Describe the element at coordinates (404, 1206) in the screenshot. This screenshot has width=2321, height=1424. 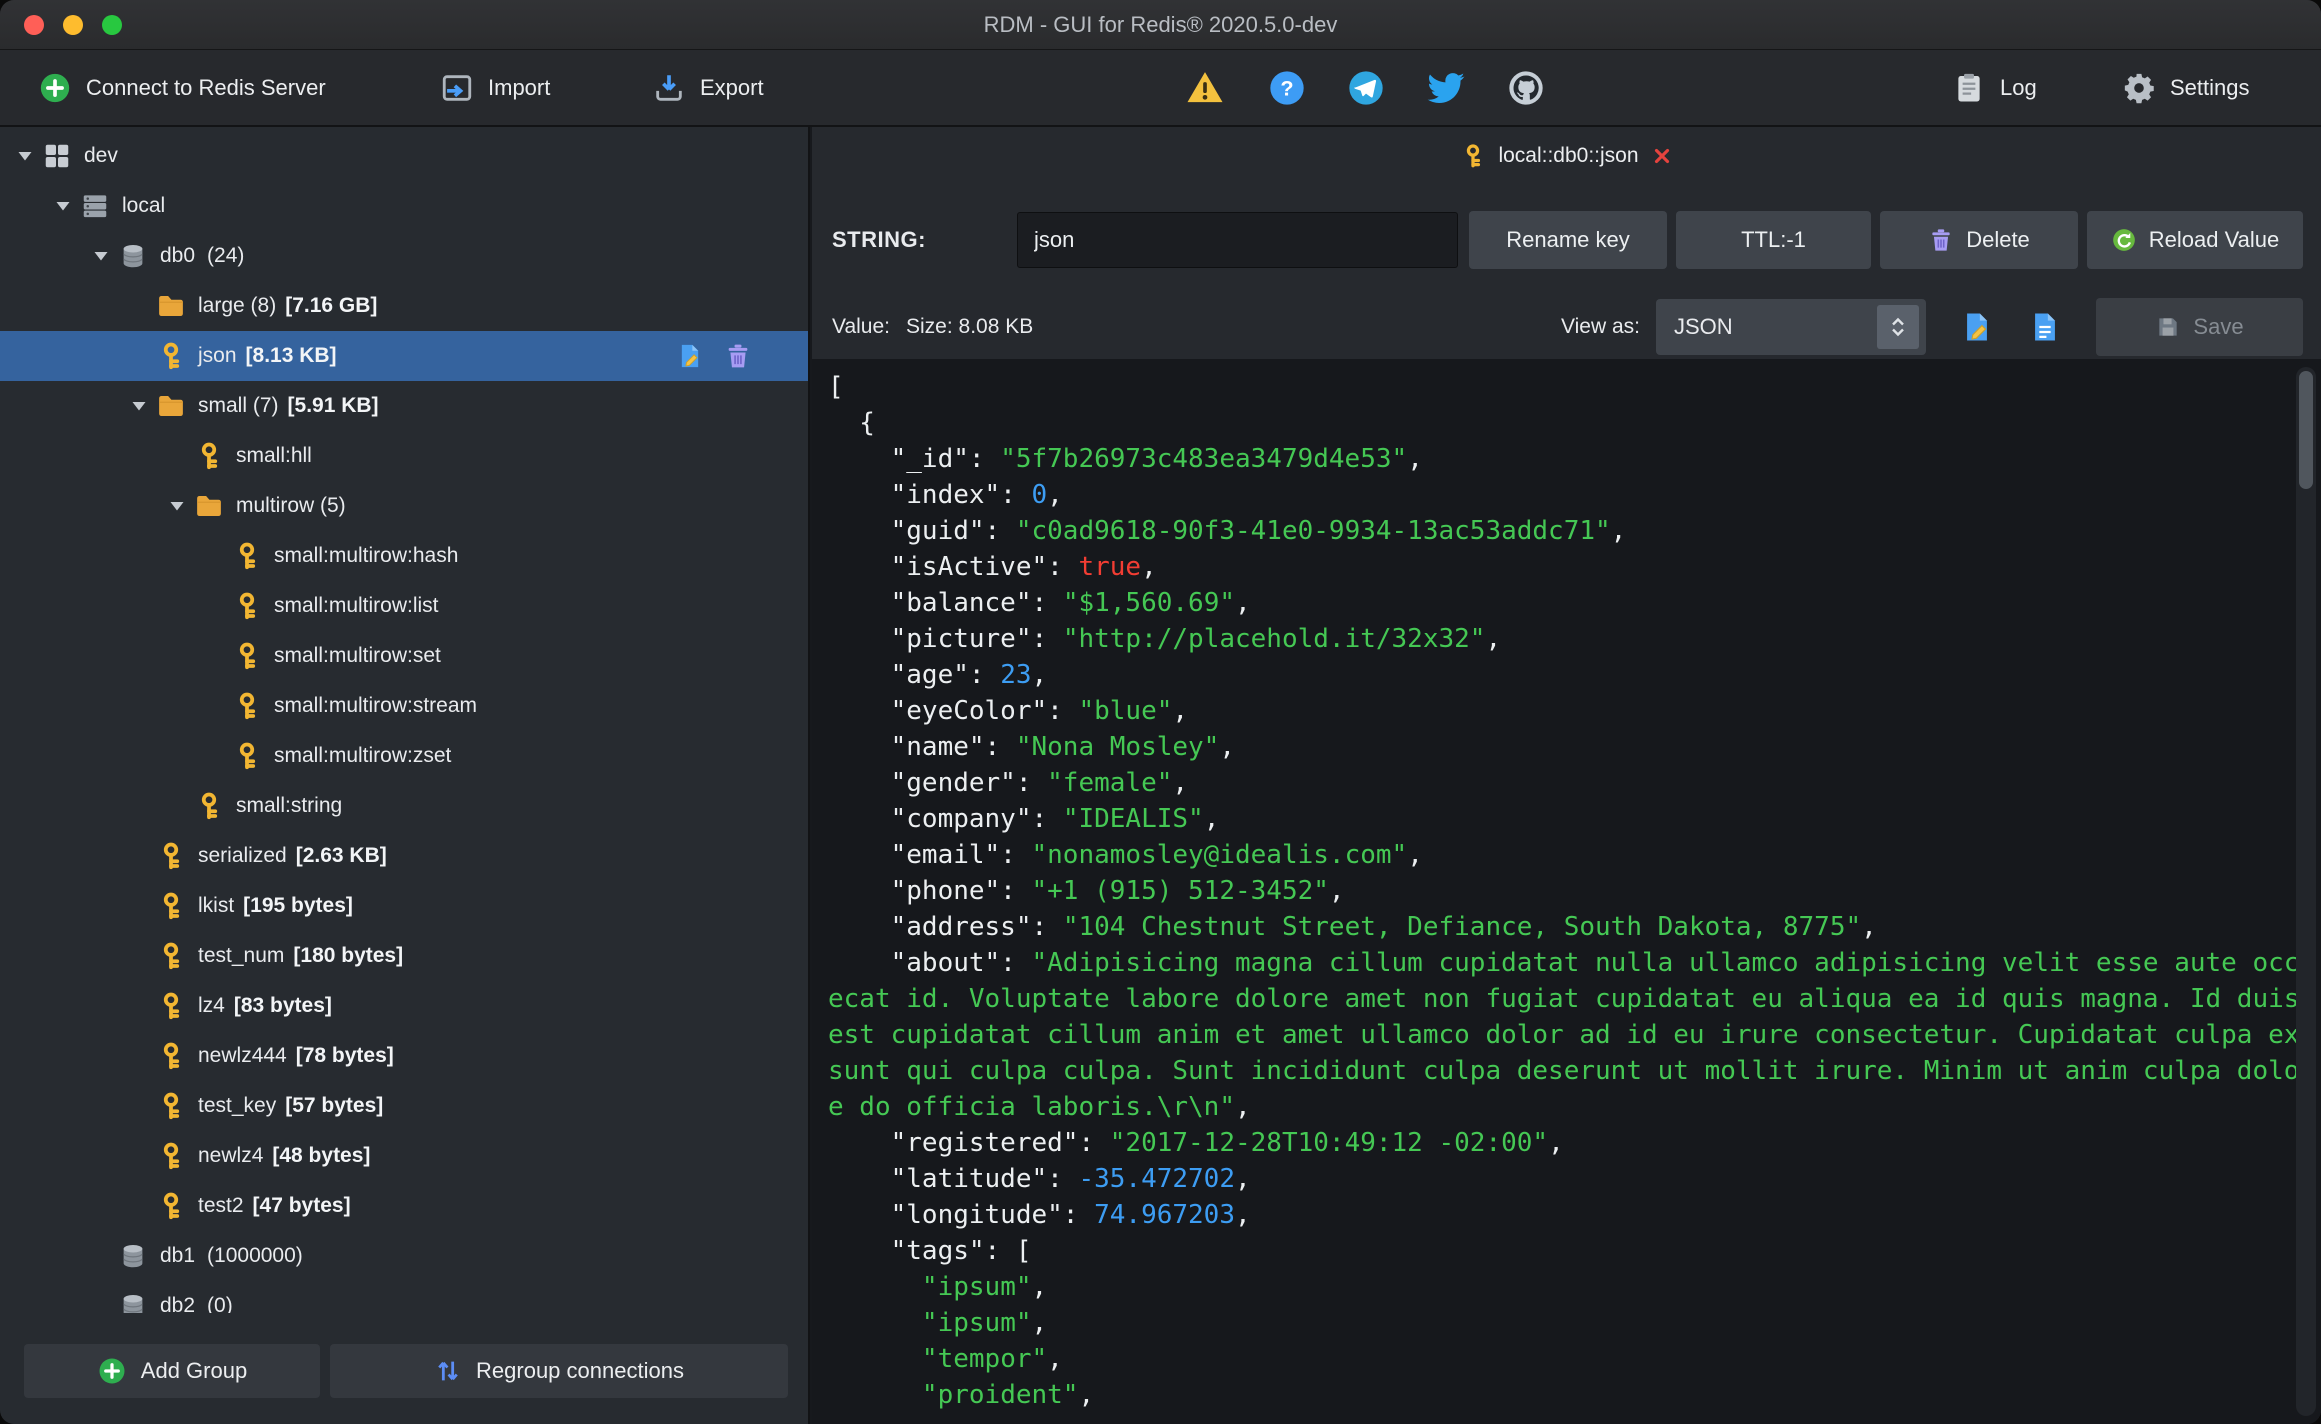
I see `tree-item-test2: test2 [47 bytes]` at that location.